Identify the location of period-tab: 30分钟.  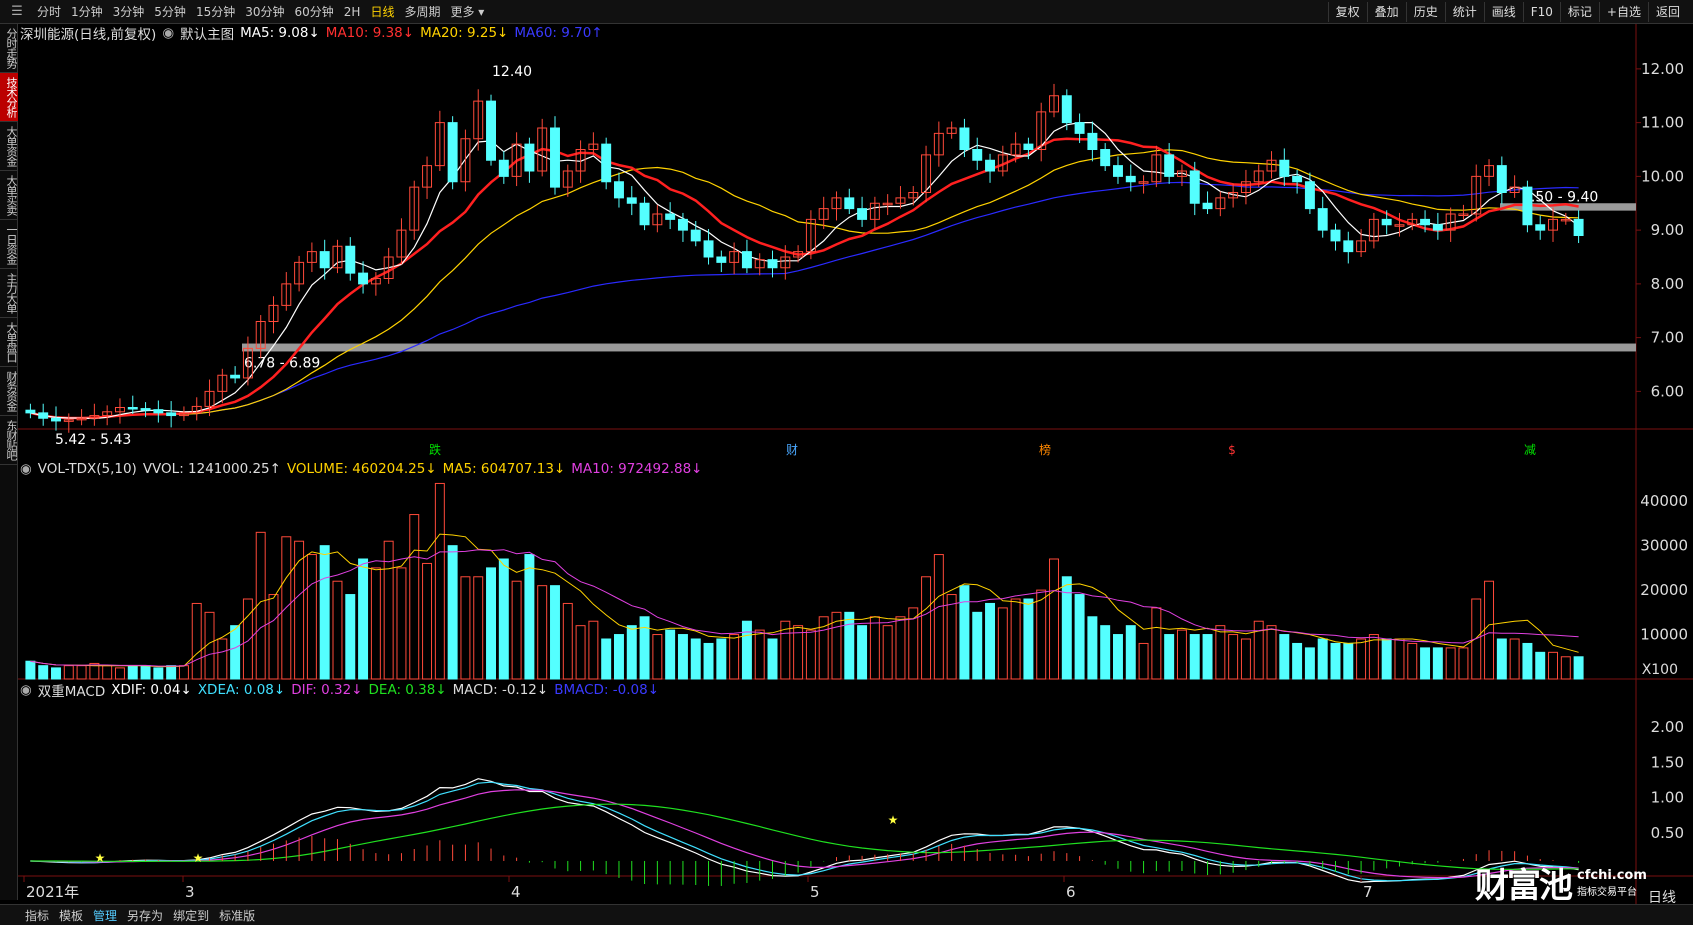
(264, 12).